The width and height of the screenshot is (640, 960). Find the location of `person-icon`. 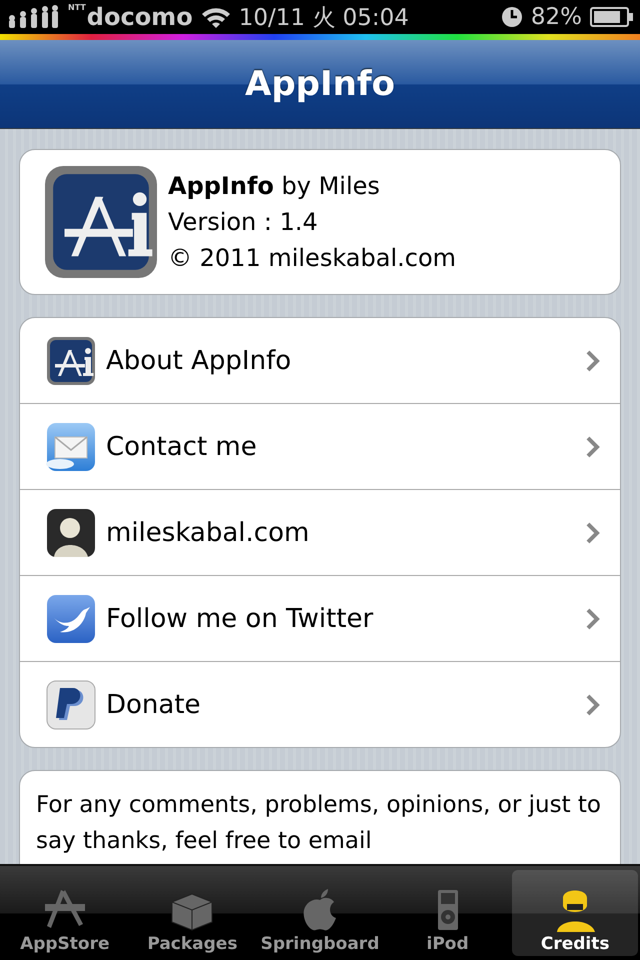

person-icon is located at coordinates (71, 533).